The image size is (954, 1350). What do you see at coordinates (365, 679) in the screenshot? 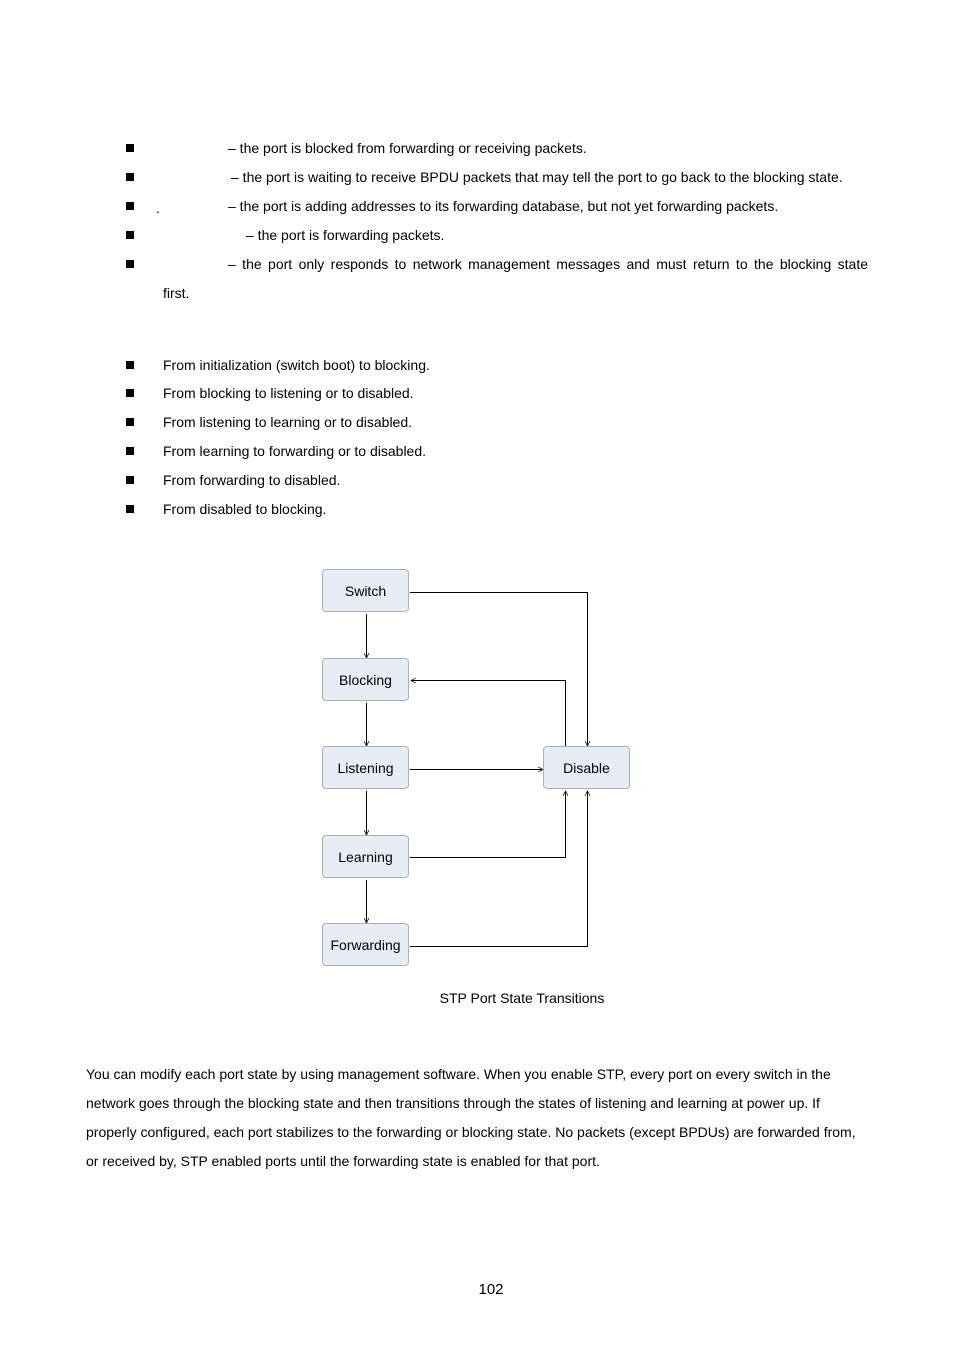
I see `node-blocking: Blocking` at bounding box center [365, 679].